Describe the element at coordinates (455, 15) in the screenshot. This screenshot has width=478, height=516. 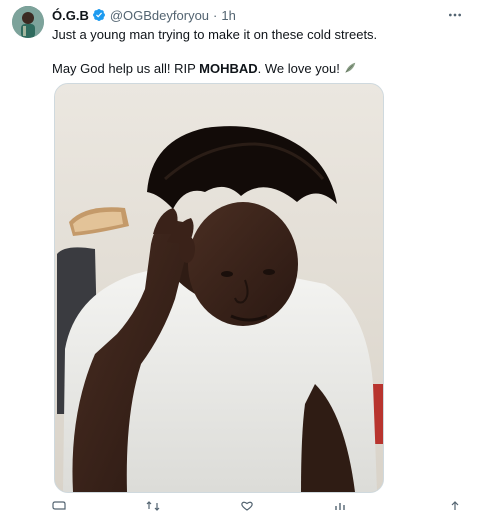
I see `more-options-icon` at that location.